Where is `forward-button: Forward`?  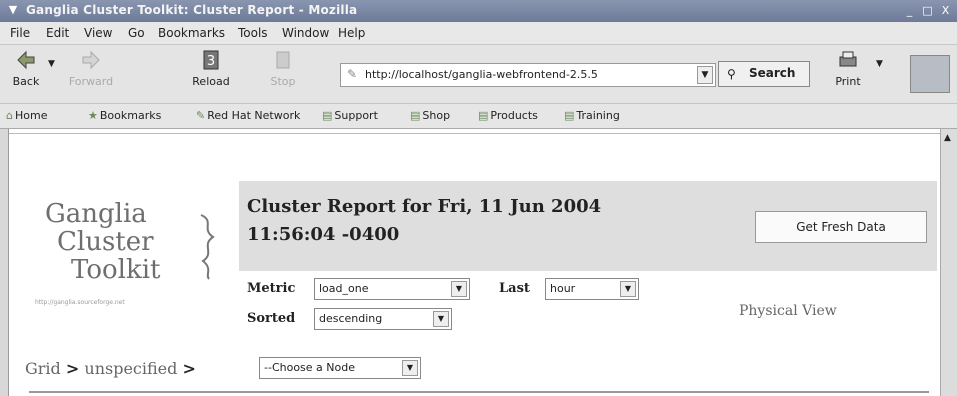 forward-button: Forward is located at coordinates (91, 68).